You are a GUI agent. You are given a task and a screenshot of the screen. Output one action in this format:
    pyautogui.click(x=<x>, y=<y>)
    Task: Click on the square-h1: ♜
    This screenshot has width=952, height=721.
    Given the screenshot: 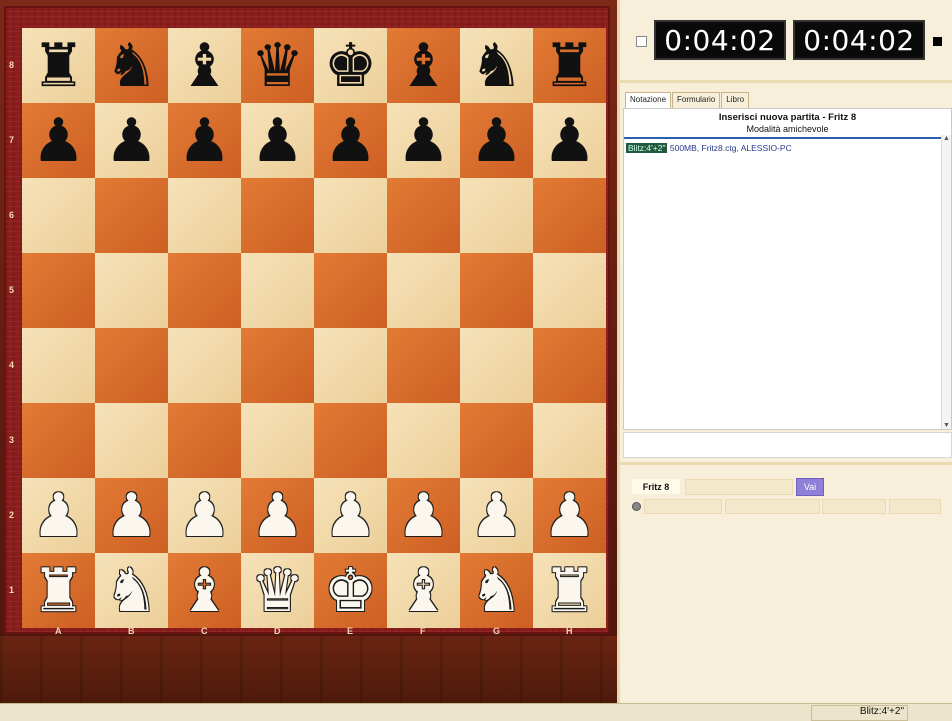 What is the action you would take?
    pyautogui.click(x=569, y=590)
    